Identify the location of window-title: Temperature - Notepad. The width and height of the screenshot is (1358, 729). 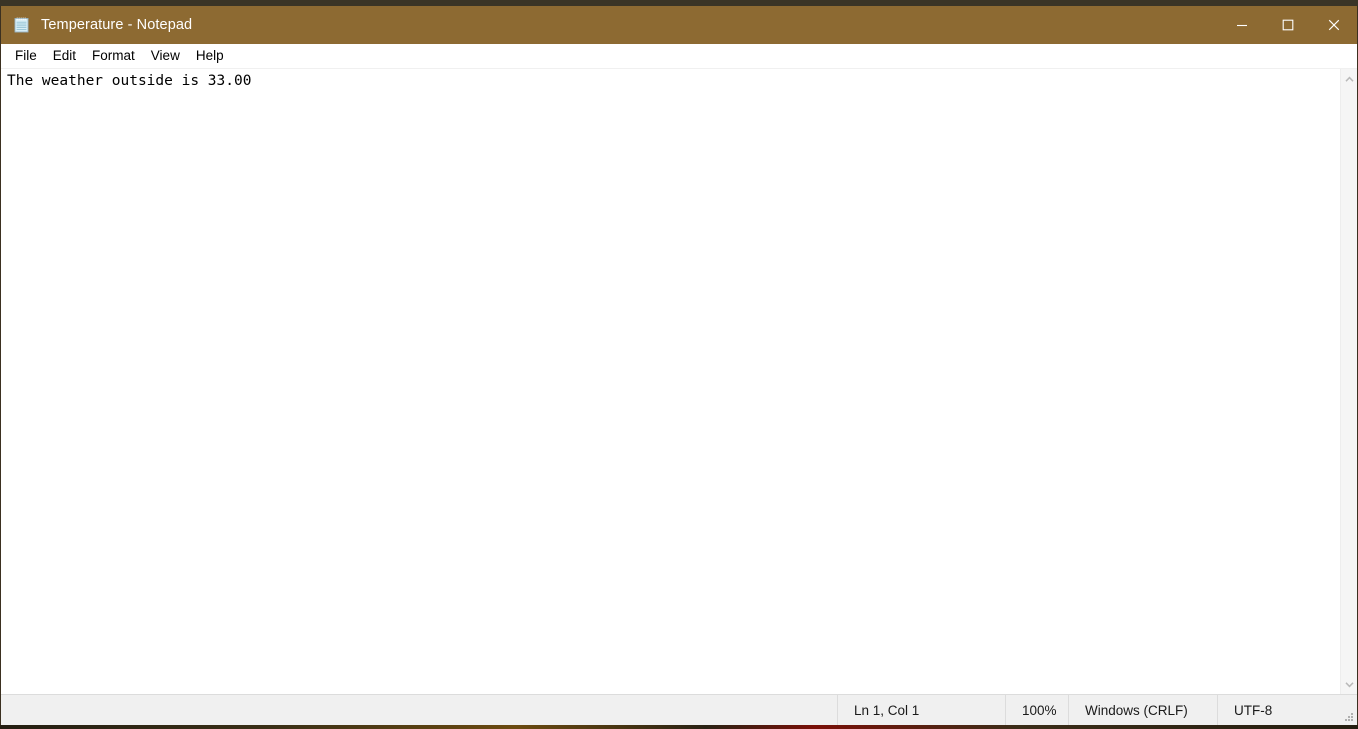
(117, 25).